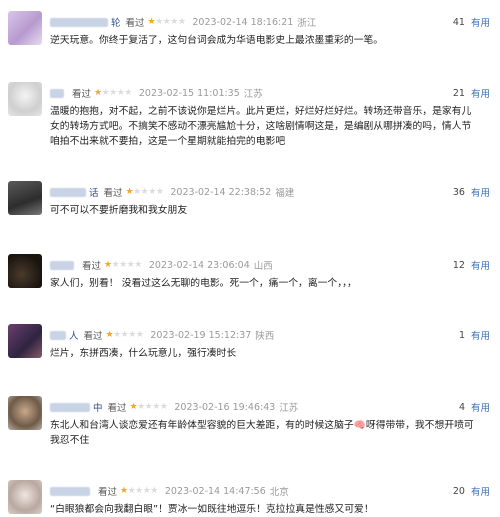  I want to click on username: 话, so click(74, 192).